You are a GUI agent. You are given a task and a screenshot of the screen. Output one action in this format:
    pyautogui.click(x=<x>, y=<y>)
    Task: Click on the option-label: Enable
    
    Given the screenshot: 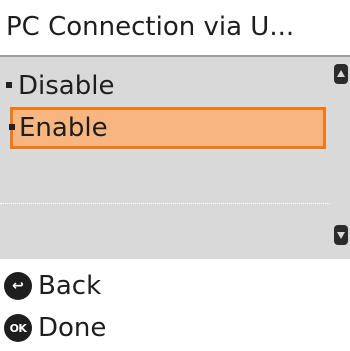 What is the action you would take?
    pyautogui.click(x=63, y=128)
    